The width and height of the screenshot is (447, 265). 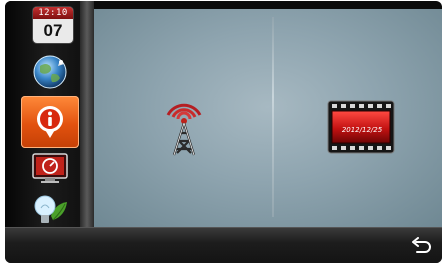 What do you see at coordinates (53, 30) in the screenshot?
I see `calendar-day: 07` at bounding box center [53, 30].